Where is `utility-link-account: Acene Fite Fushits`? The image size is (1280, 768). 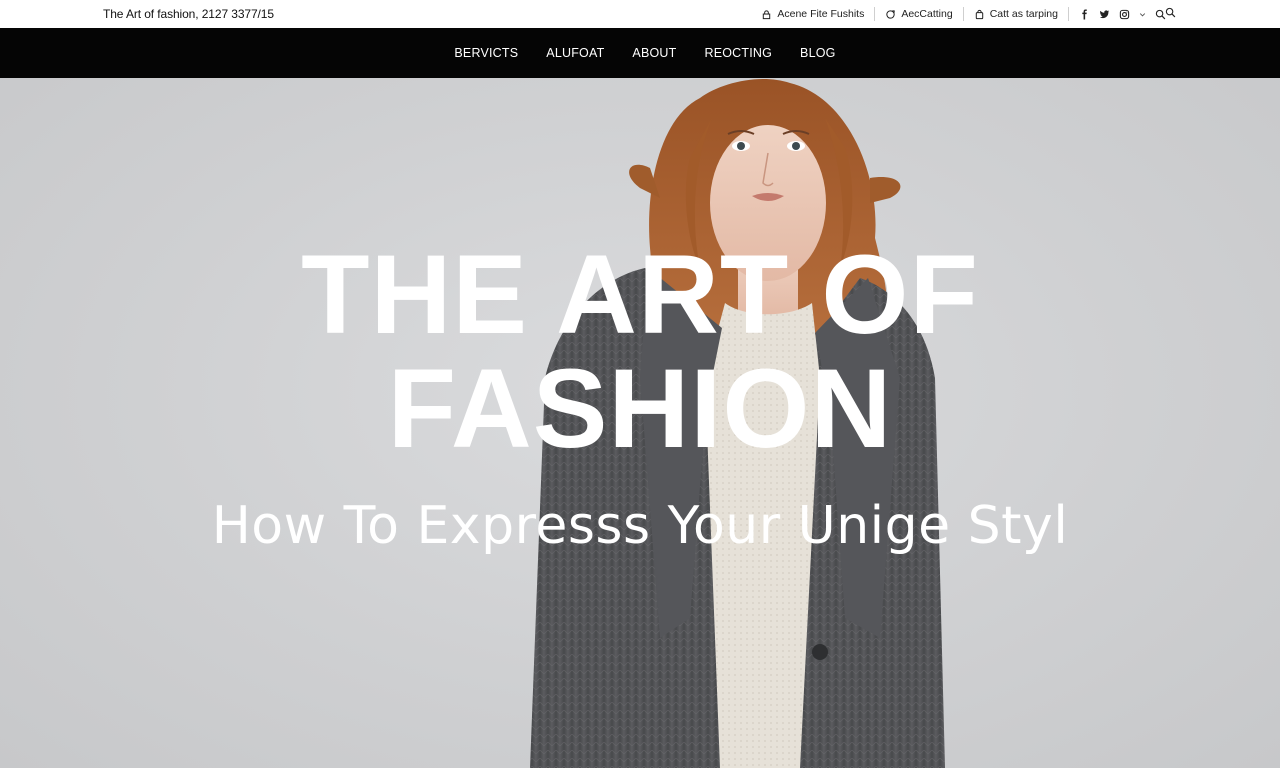 utility-link-account: Acene Fite Fushits is located at coordinates (812, 14).